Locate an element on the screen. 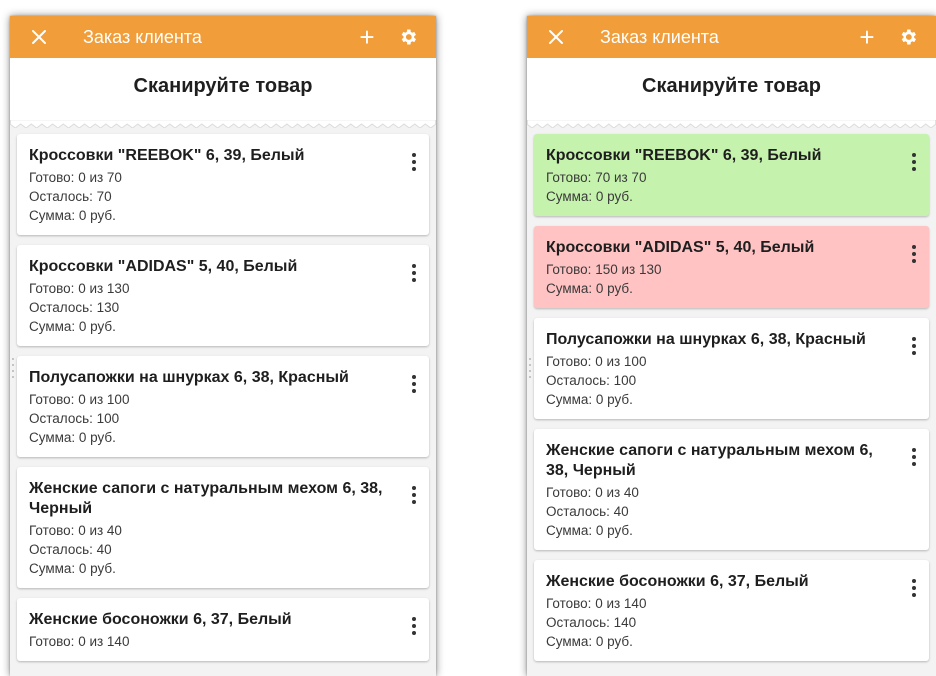 This screenshot has width=936, height=676. remaining-count: Осталось: 130 is located at coordinates (74, 307).